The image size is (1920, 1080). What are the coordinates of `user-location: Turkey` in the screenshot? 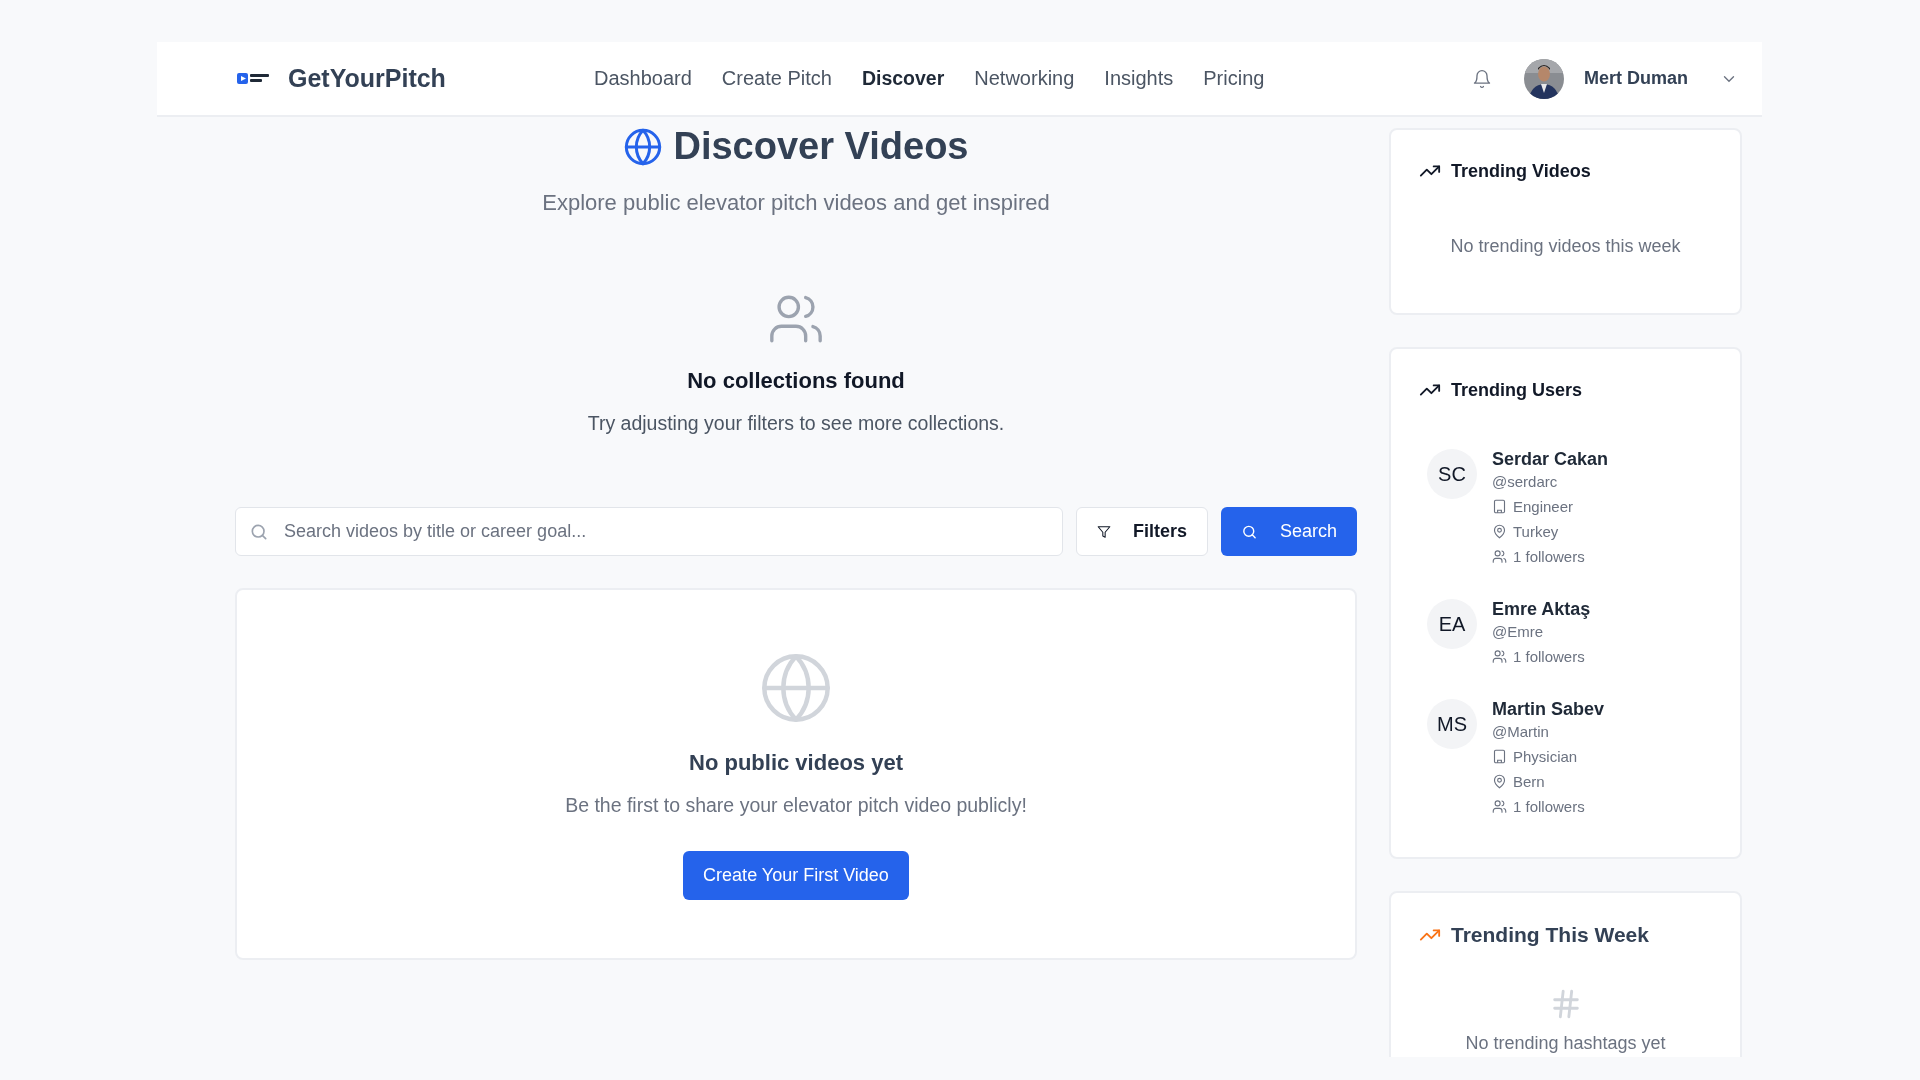 It's located at (1536, 531).